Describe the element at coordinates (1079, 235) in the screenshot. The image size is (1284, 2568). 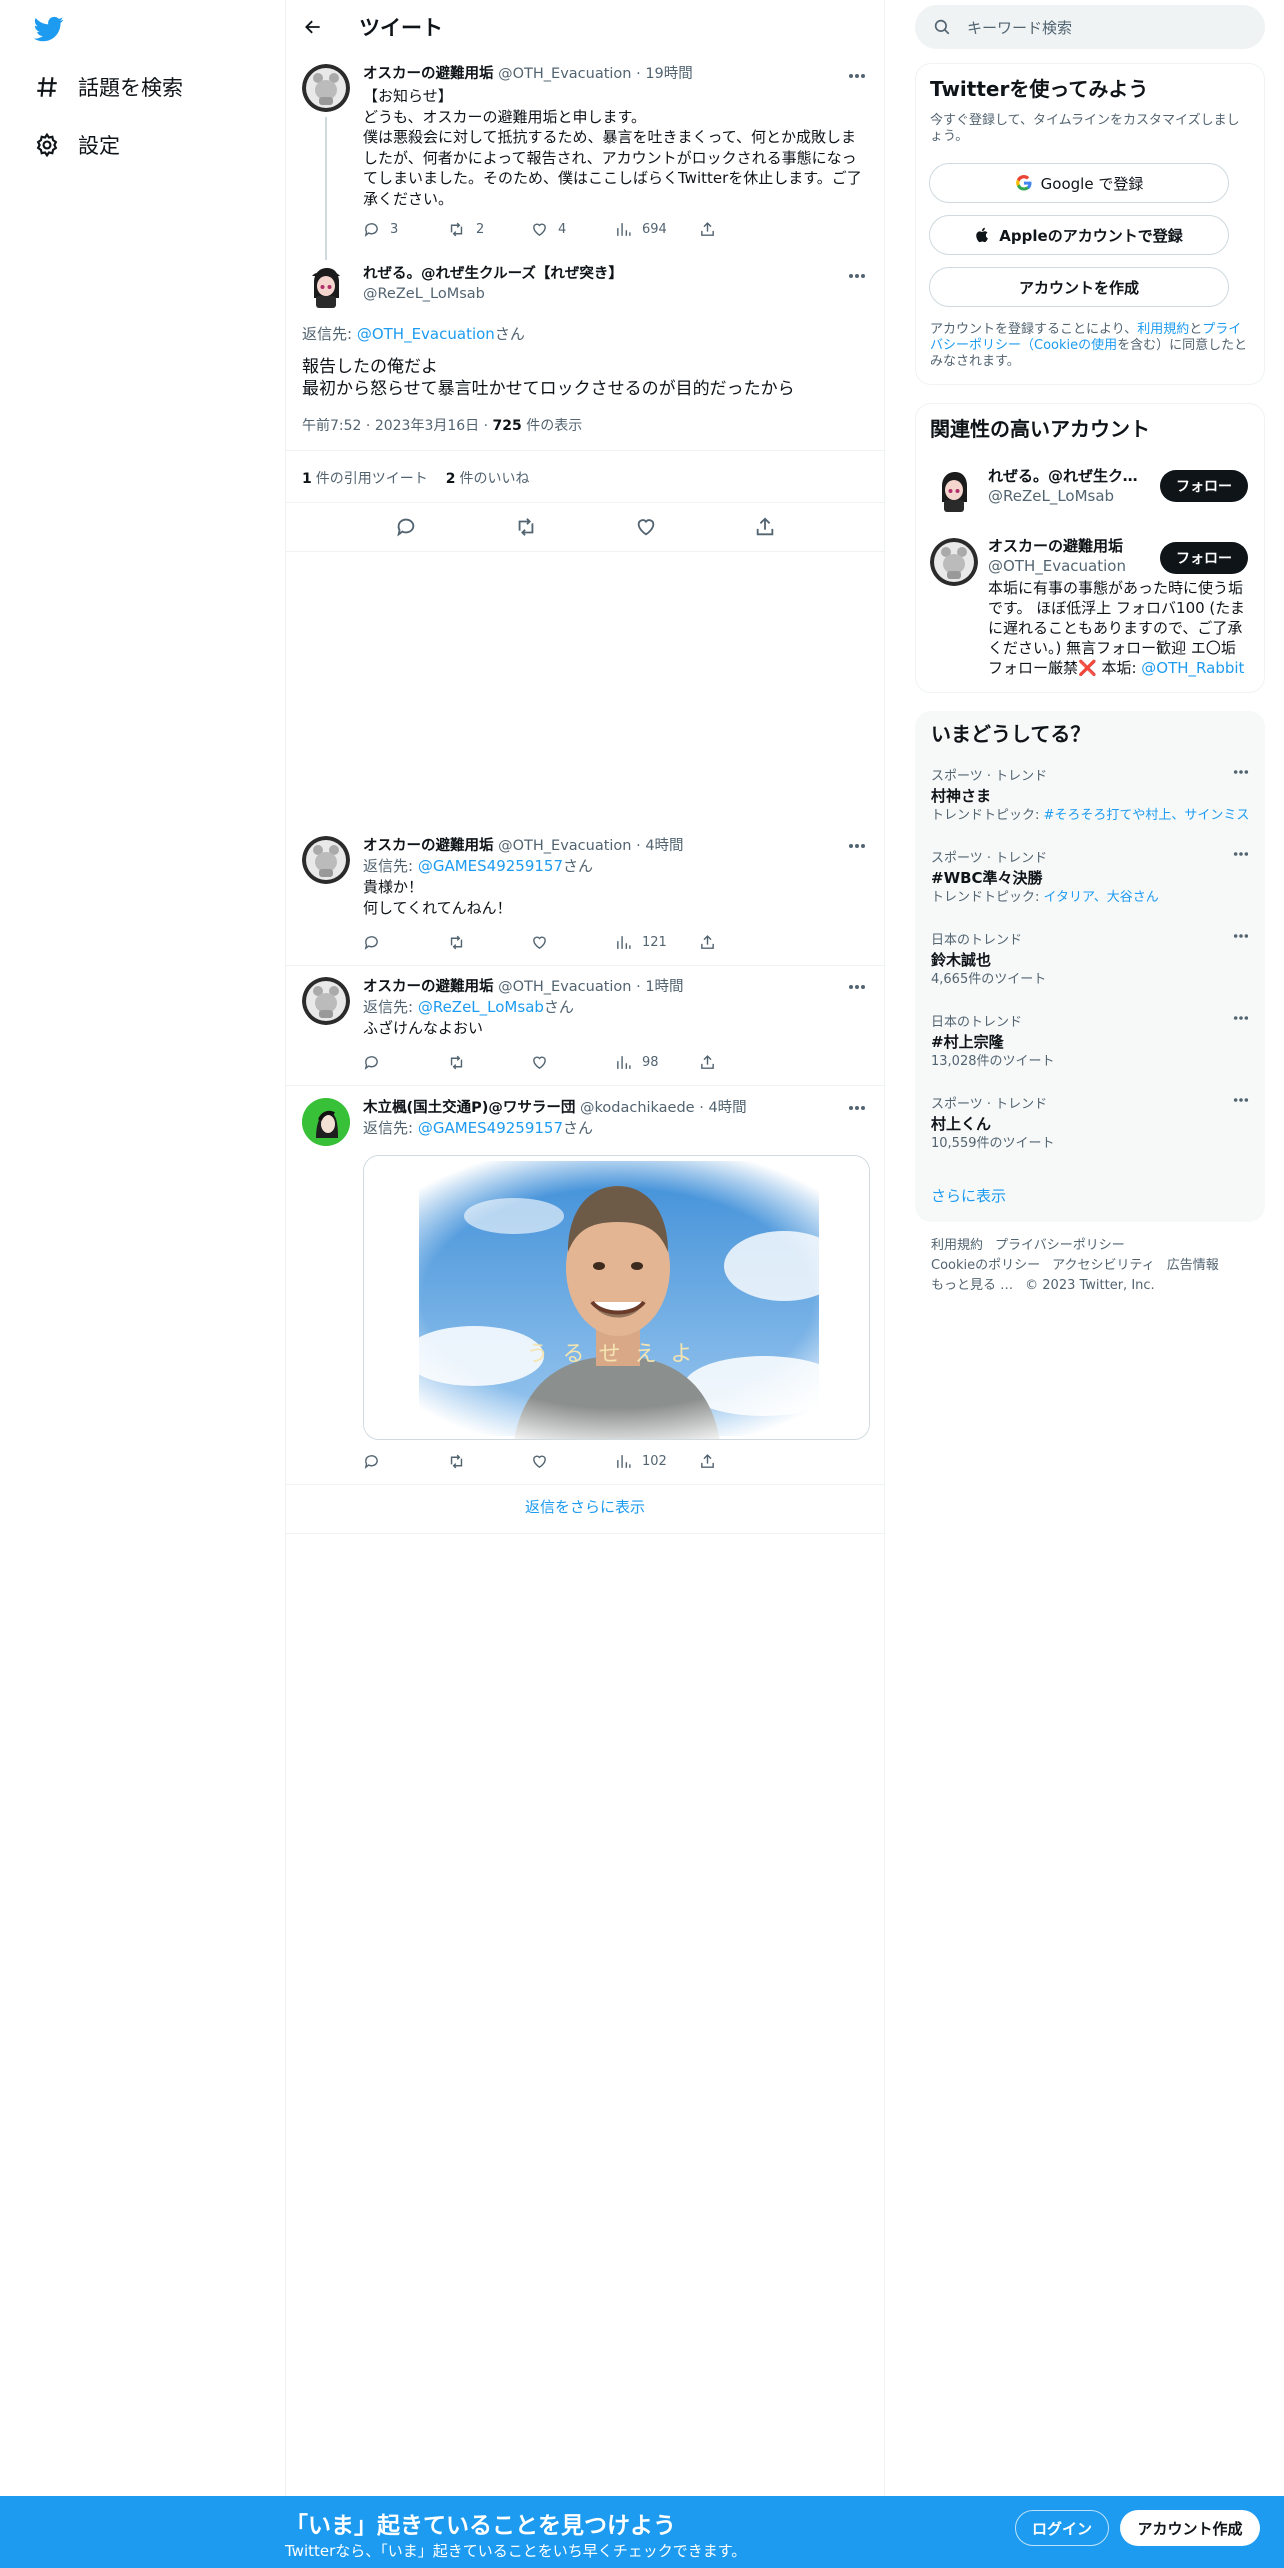
I see `apple-signup-button: Appleのアカウントで登録` at that location.